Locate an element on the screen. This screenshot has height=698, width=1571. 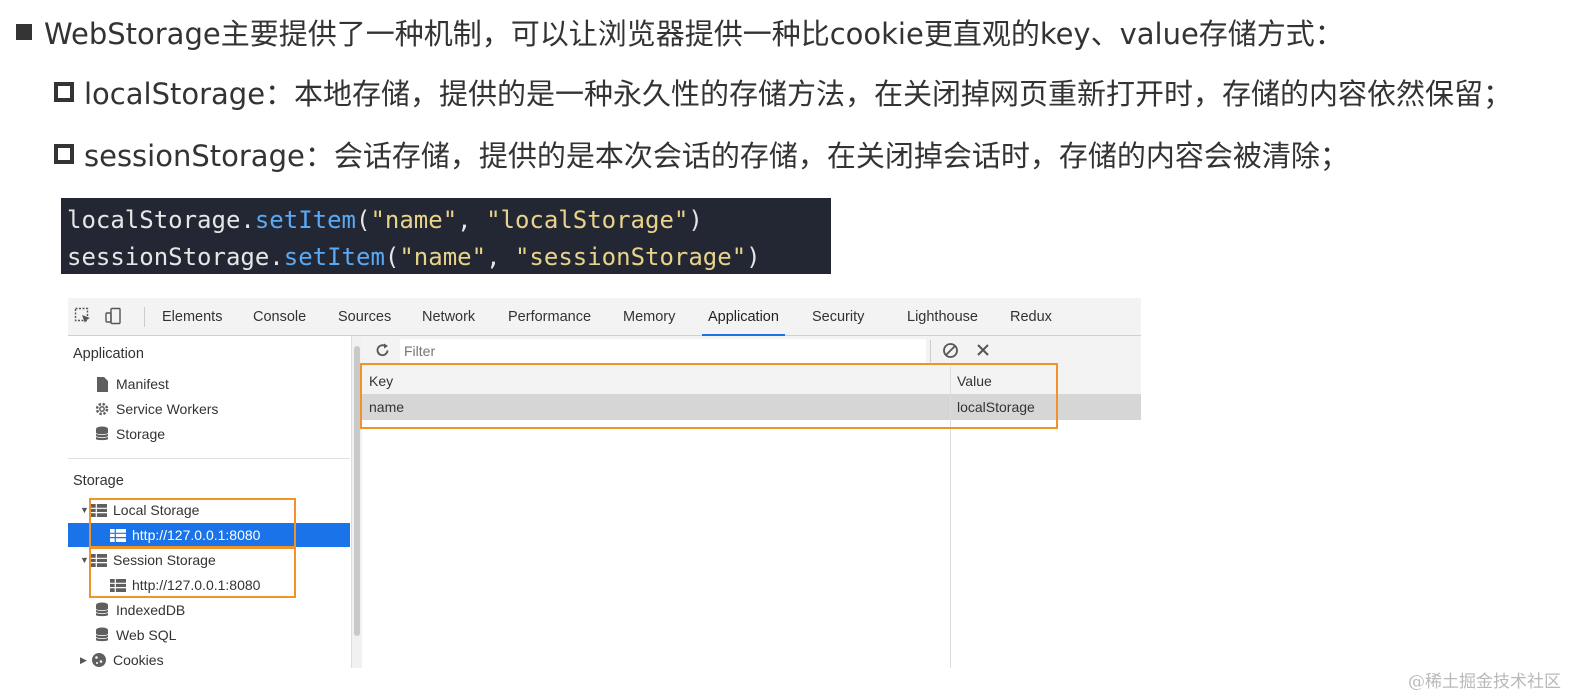
sidebar-item-label: Cookies is located at coordinates (138, 660).